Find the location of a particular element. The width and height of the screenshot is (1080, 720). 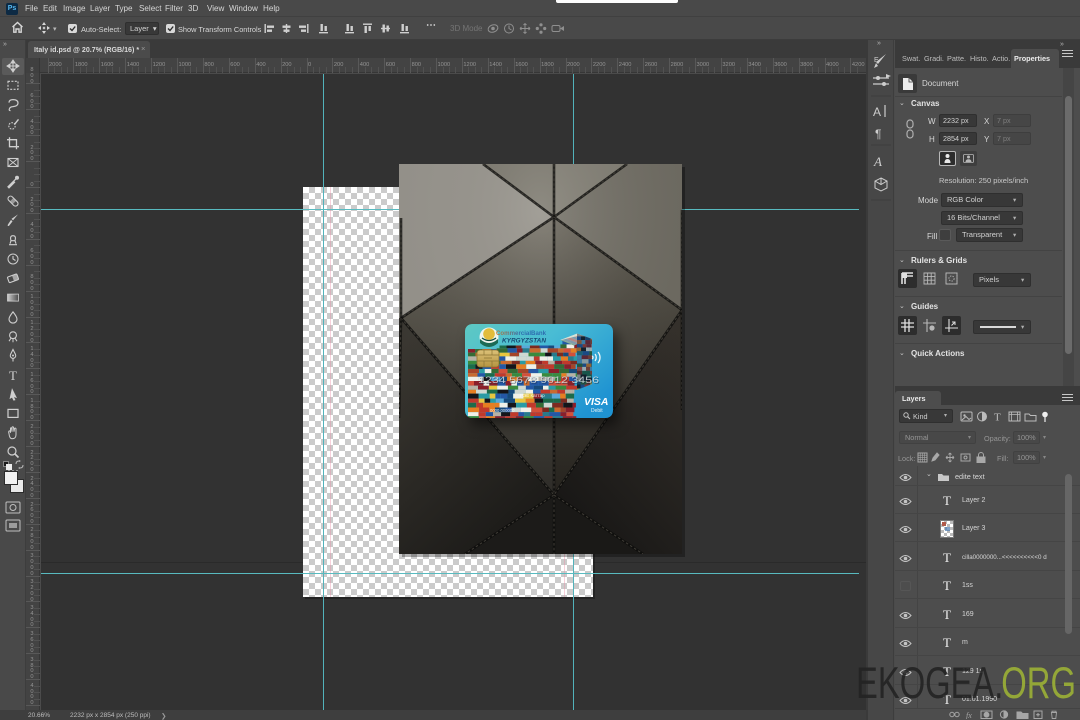

svg-text: EKOGEA. is located at coordinates (929, 683).